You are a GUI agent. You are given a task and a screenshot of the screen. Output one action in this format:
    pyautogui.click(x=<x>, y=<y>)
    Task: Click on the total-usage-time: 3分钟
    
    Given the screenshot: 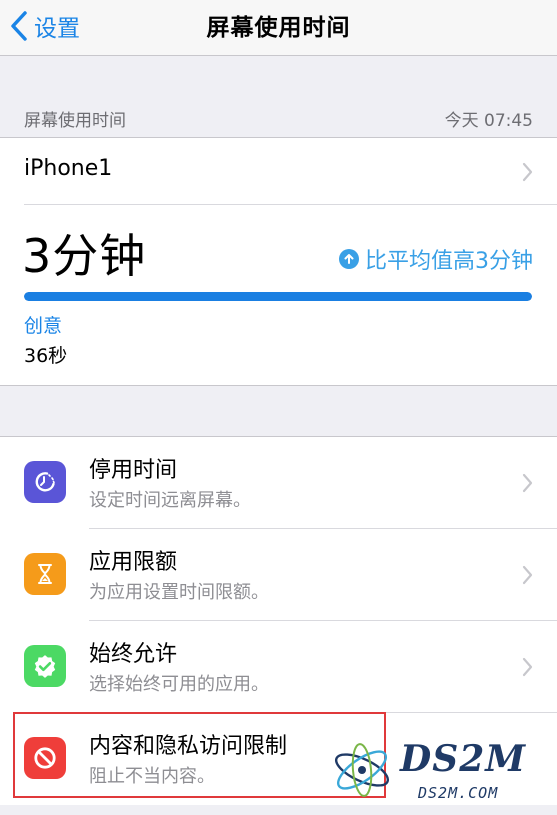 What is the action you would take?
    pyautogui.click(x=84, y=256)
    